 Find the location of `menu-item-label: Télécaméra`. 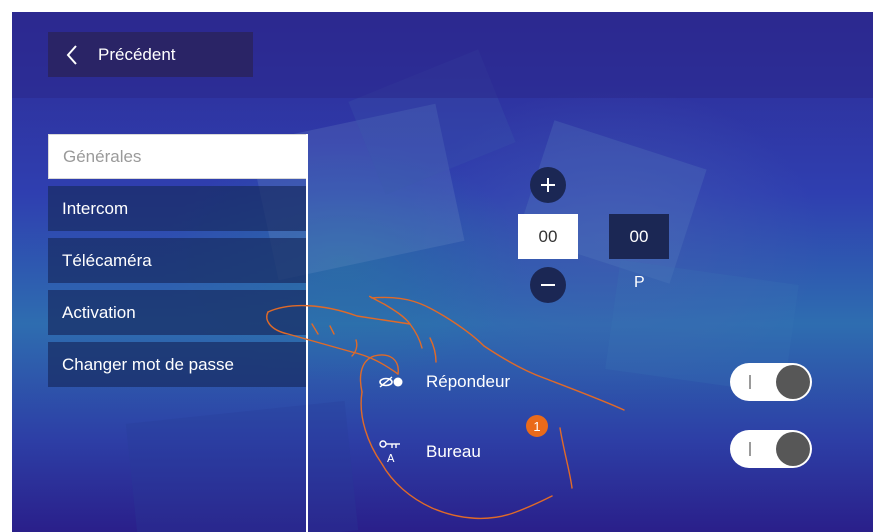

menu-item-label: Télécaméra is located at coordinates (107, 260).